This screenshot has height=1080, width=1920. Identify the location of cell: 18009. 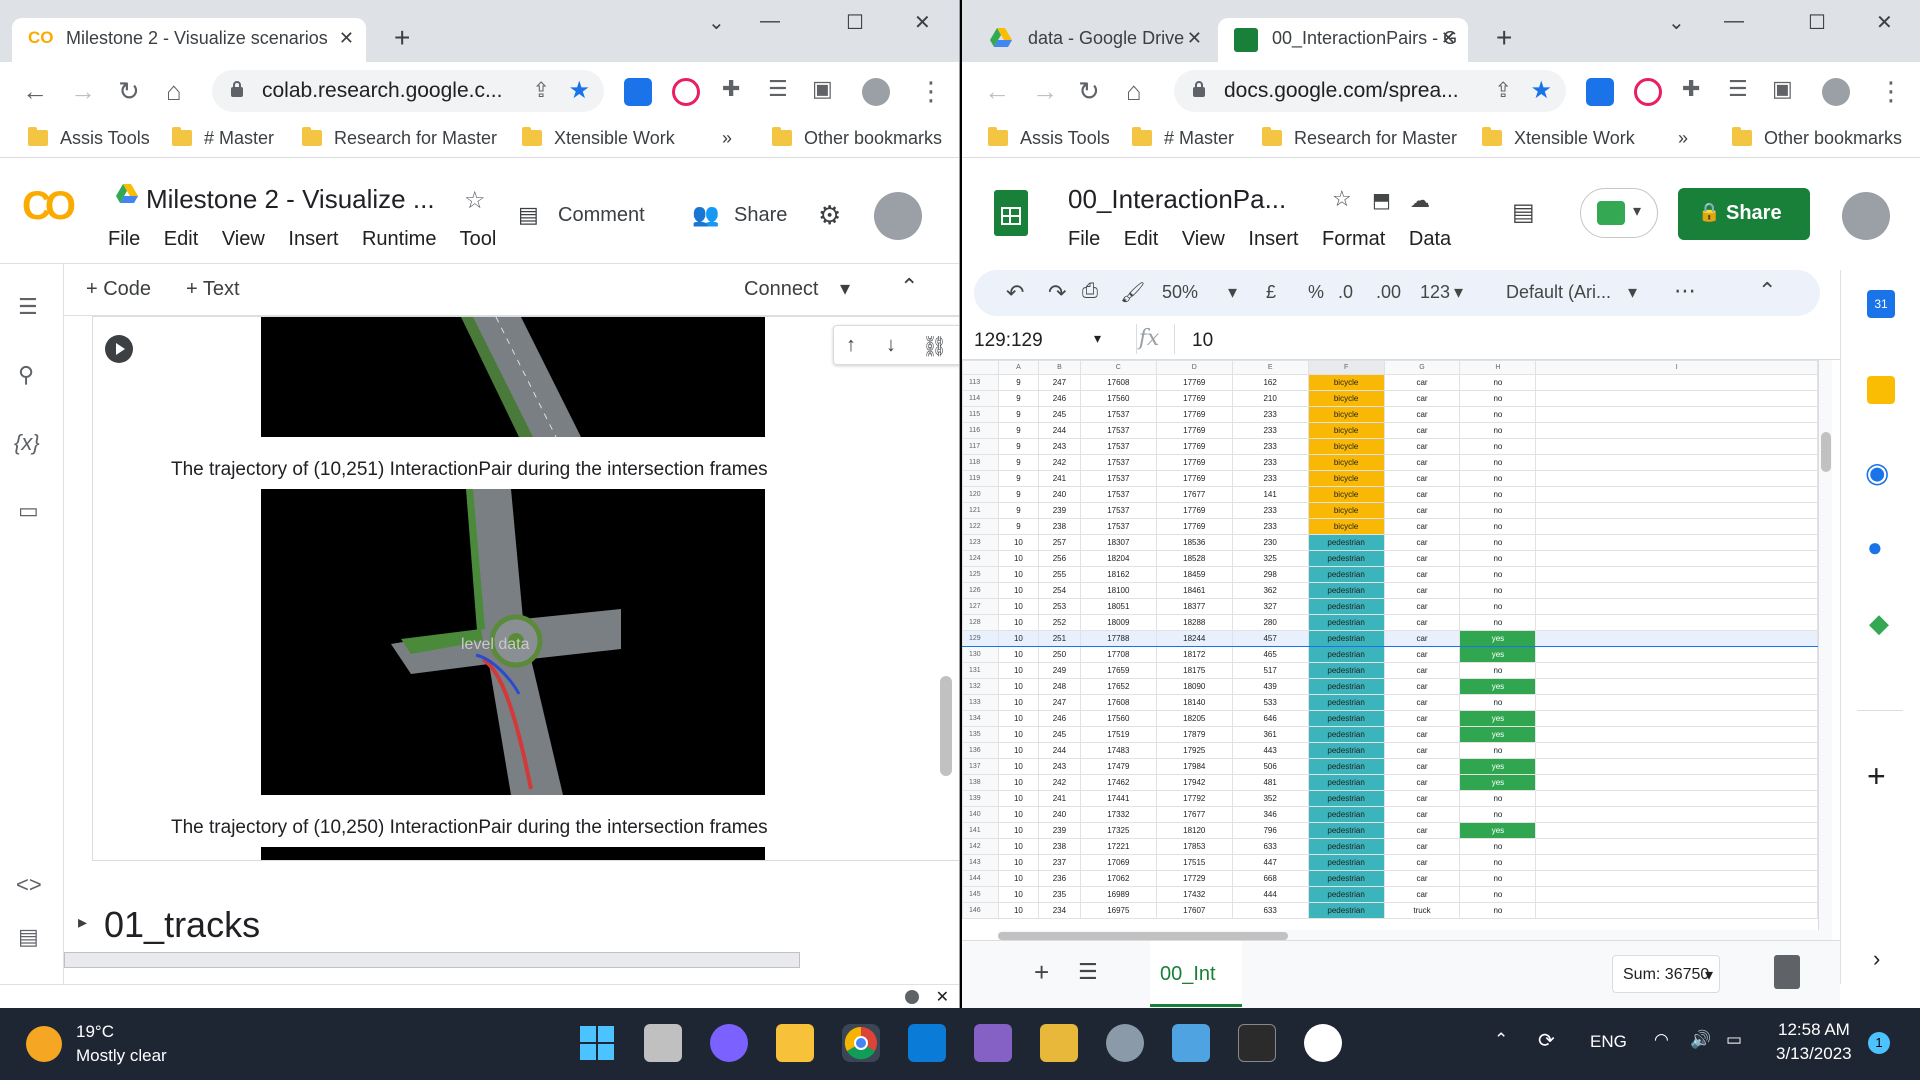
(1118, 622).